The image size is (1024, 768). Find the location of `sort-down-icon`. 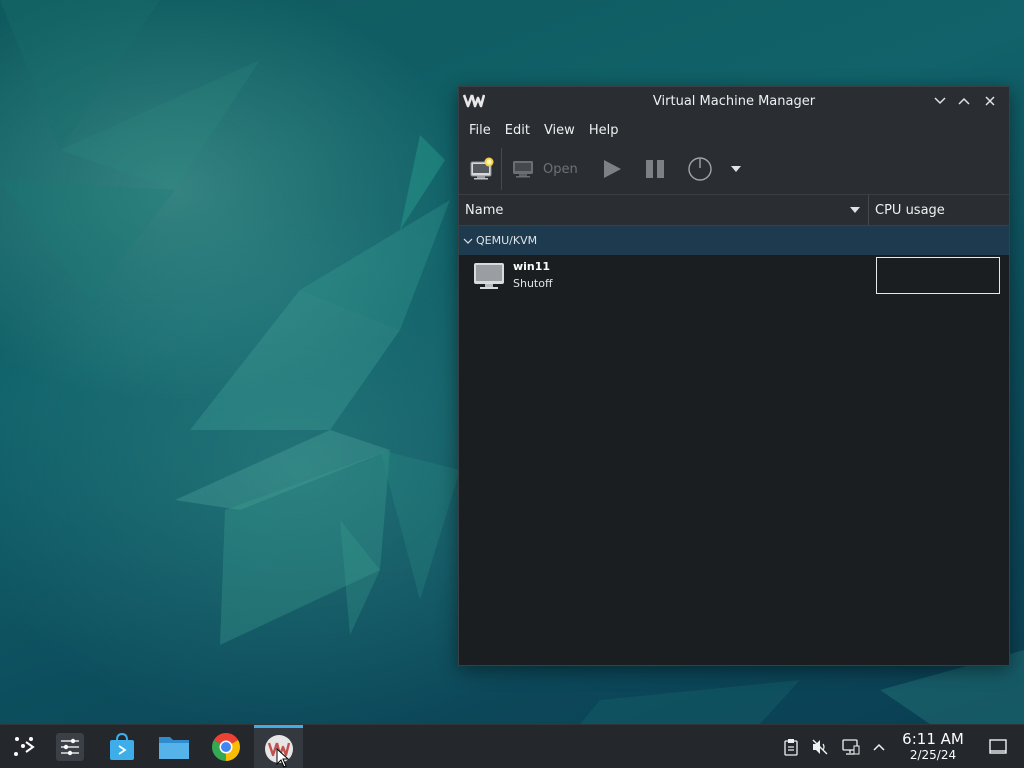

sort-down-icon is located at coordinates (855, 210).